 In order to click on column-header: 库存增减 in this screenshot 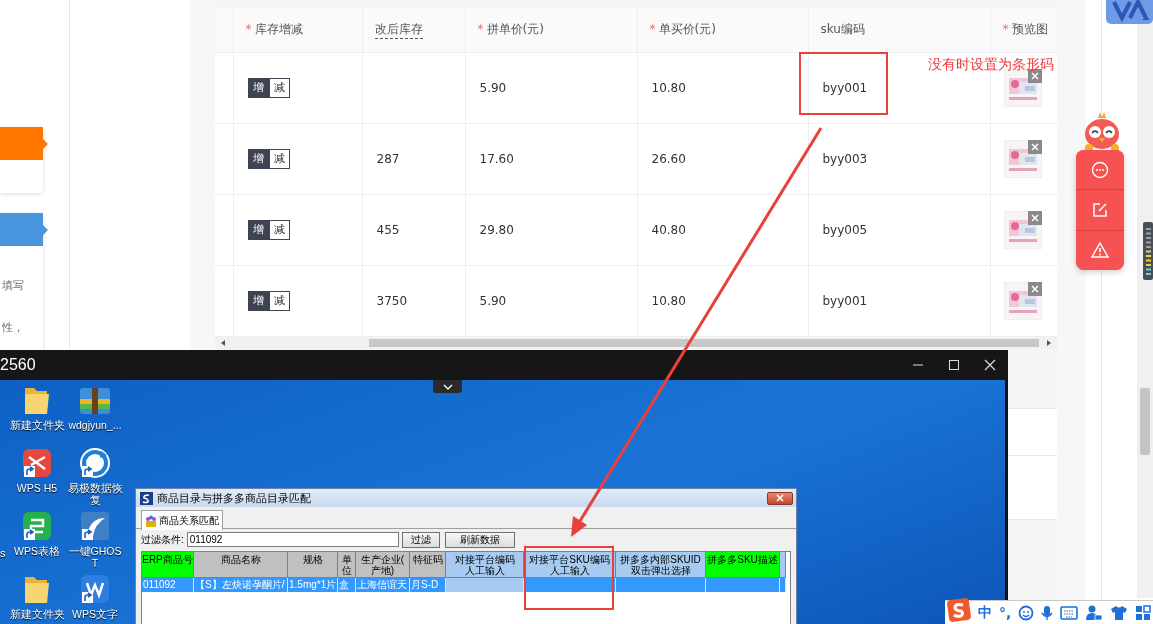, I will do `click(278, 29)`.